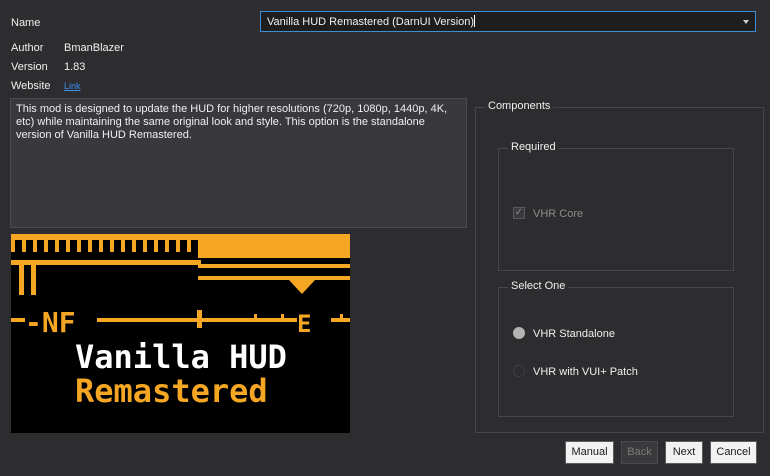 The height and width of the screenshot is (476, 770). Describe the element at coordinates (519, 371) in the screenshot. I see `vhr-vui-patch-radio` at that location.